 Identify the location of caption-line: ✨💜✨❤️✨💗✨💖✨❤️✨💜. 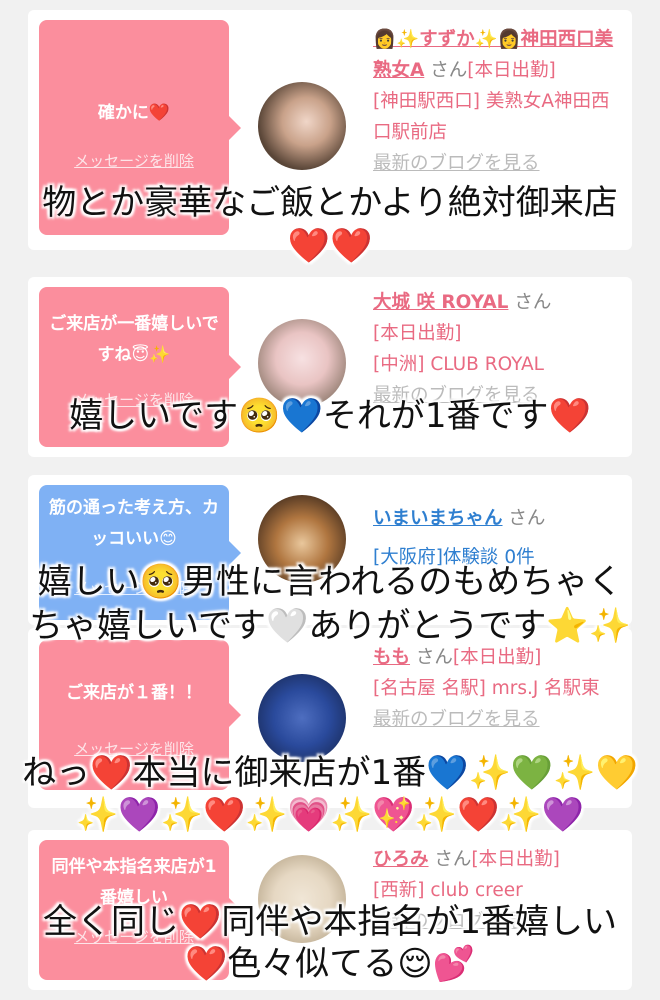
(329, 815).